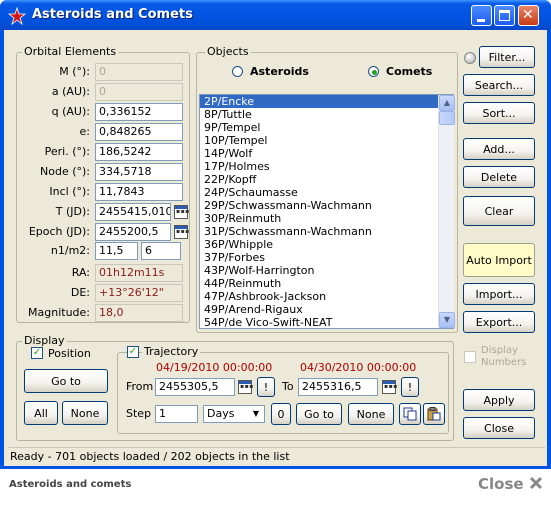 The image size is (551, 506). Describe the element at coordinates (70, 51) in the screenshot. I see `orbital-elements-legend: Orbital Elements` at that location.